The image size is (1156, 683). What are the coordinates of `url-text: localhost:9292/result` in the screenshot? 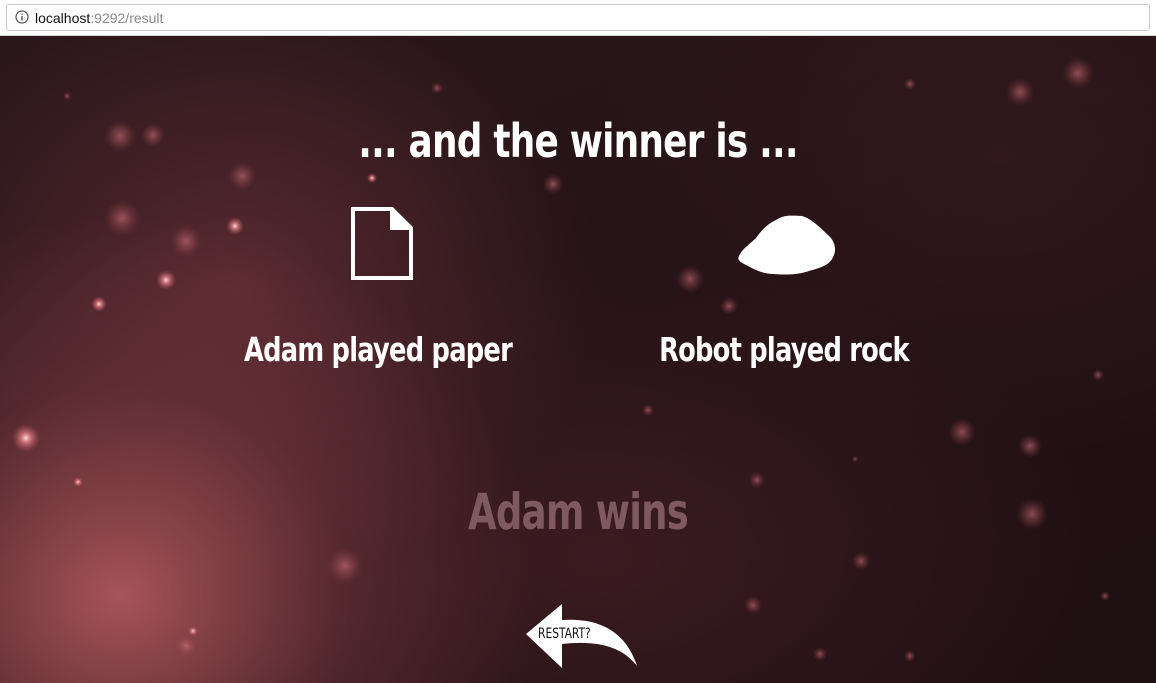 It's located at (99, 18).